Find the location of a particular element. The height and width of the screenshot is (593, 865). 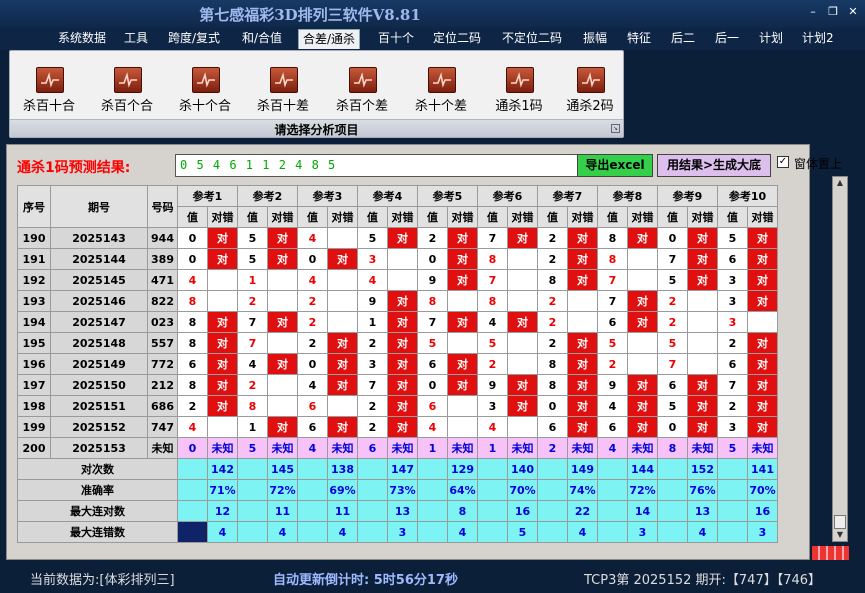

stat-label: 对次数 is located at coordinates (97, 469).